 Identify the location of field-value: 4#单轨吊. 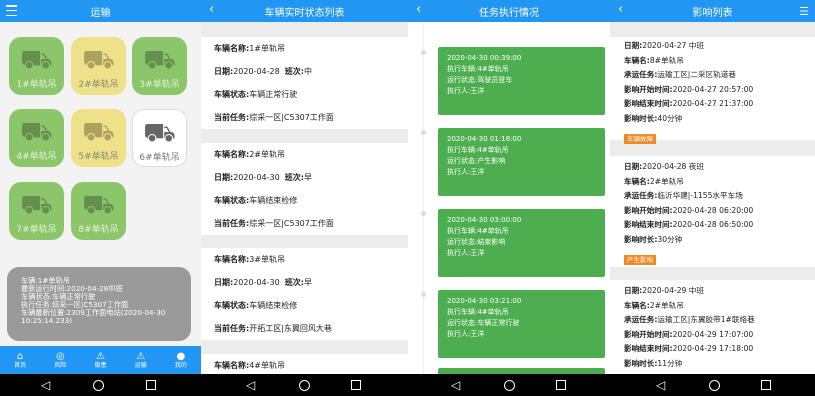
(267, 365).